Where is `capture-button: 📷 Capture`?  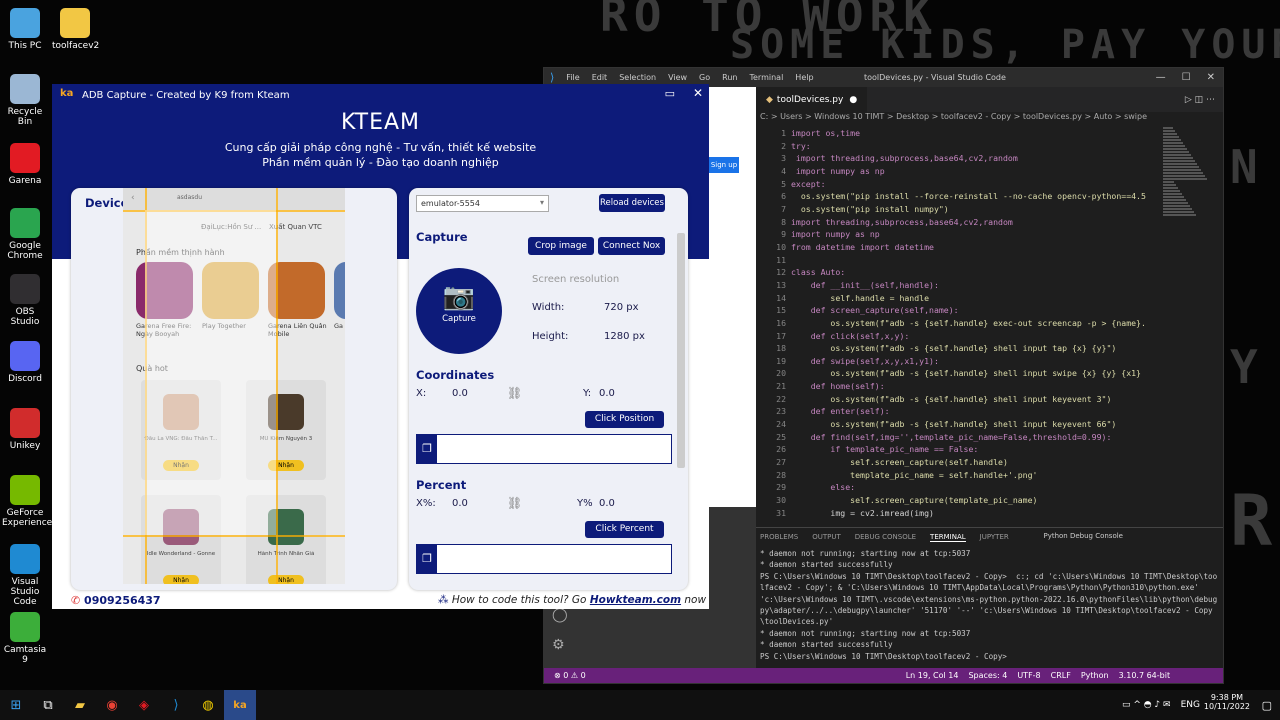
capture-button: 📷 Capture is located at coordinates (459, 311).